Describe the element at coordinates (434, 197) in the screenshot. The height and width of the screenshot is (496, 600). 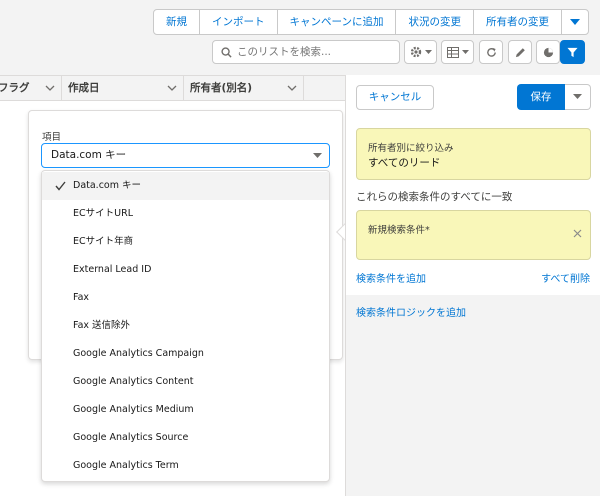
I see `match-all-text: これらの検索条件のすべてに一致` at that location.